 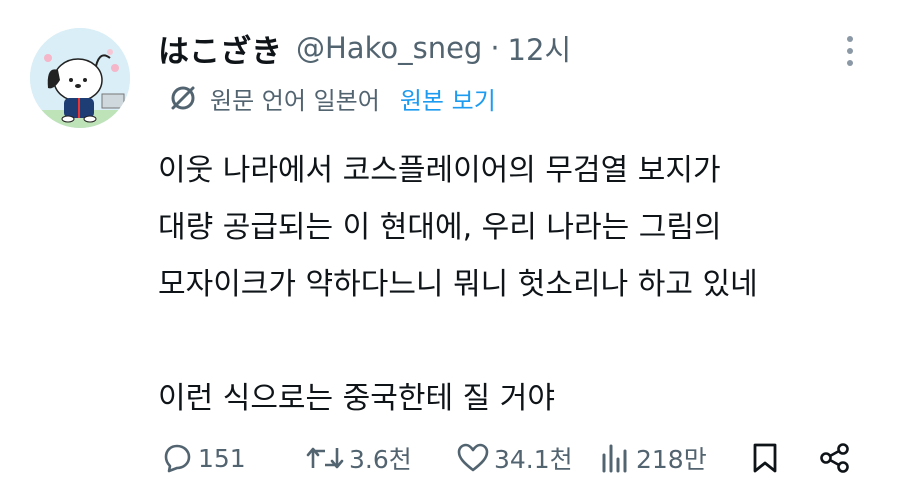 What do you see at coordinates (222, 458) in the screenshot?
I see `reply-count: 151` at bounding box center [222, 458].